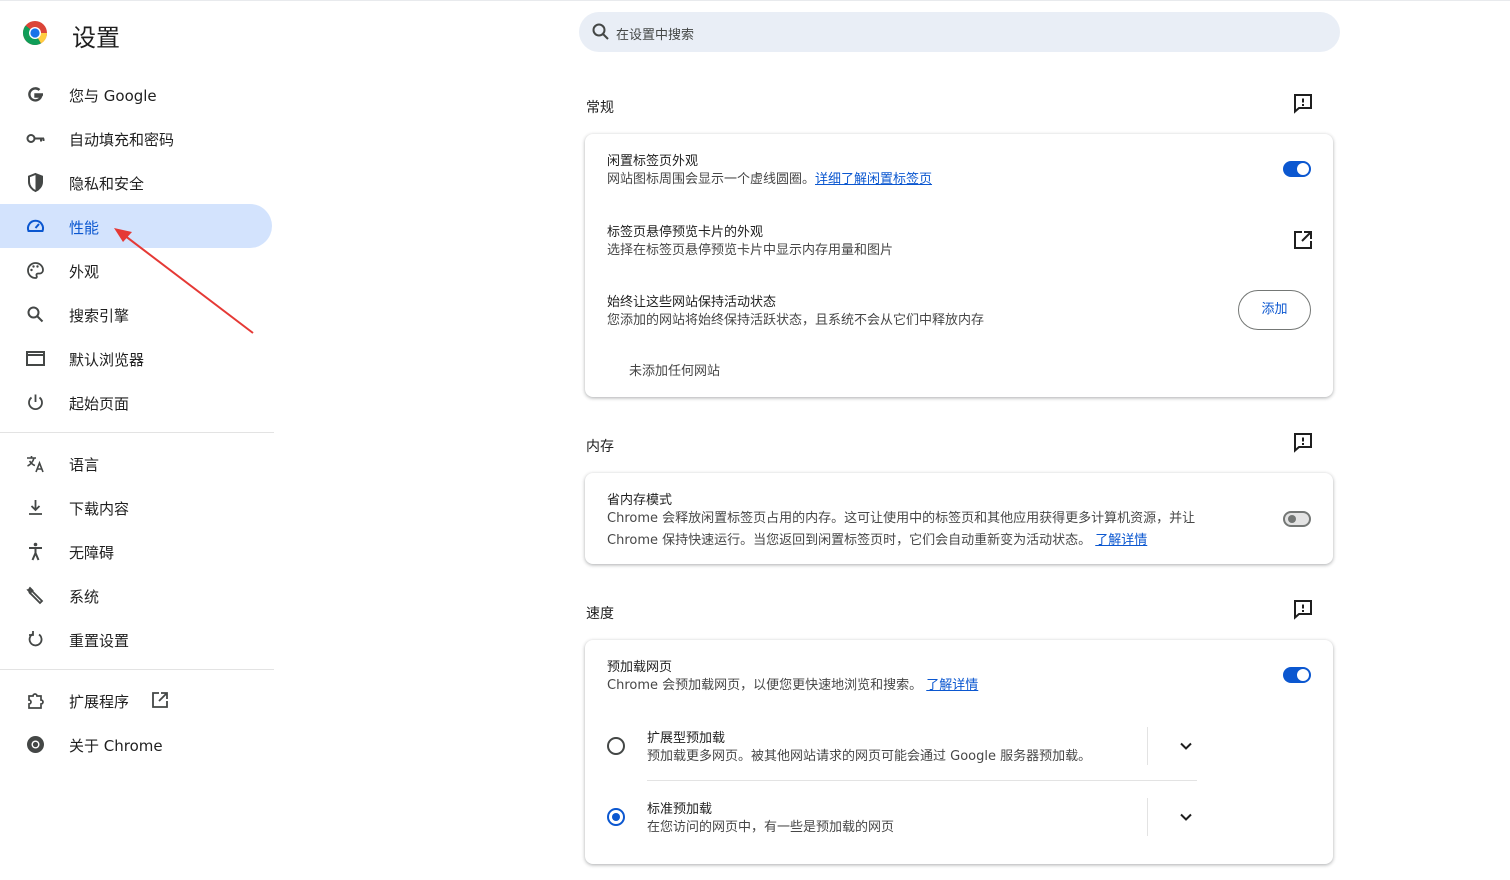  Describe the element at coordinates (675, 371) in the screenshot. I see `no-sites-text: 未添加任何网站` at that location.